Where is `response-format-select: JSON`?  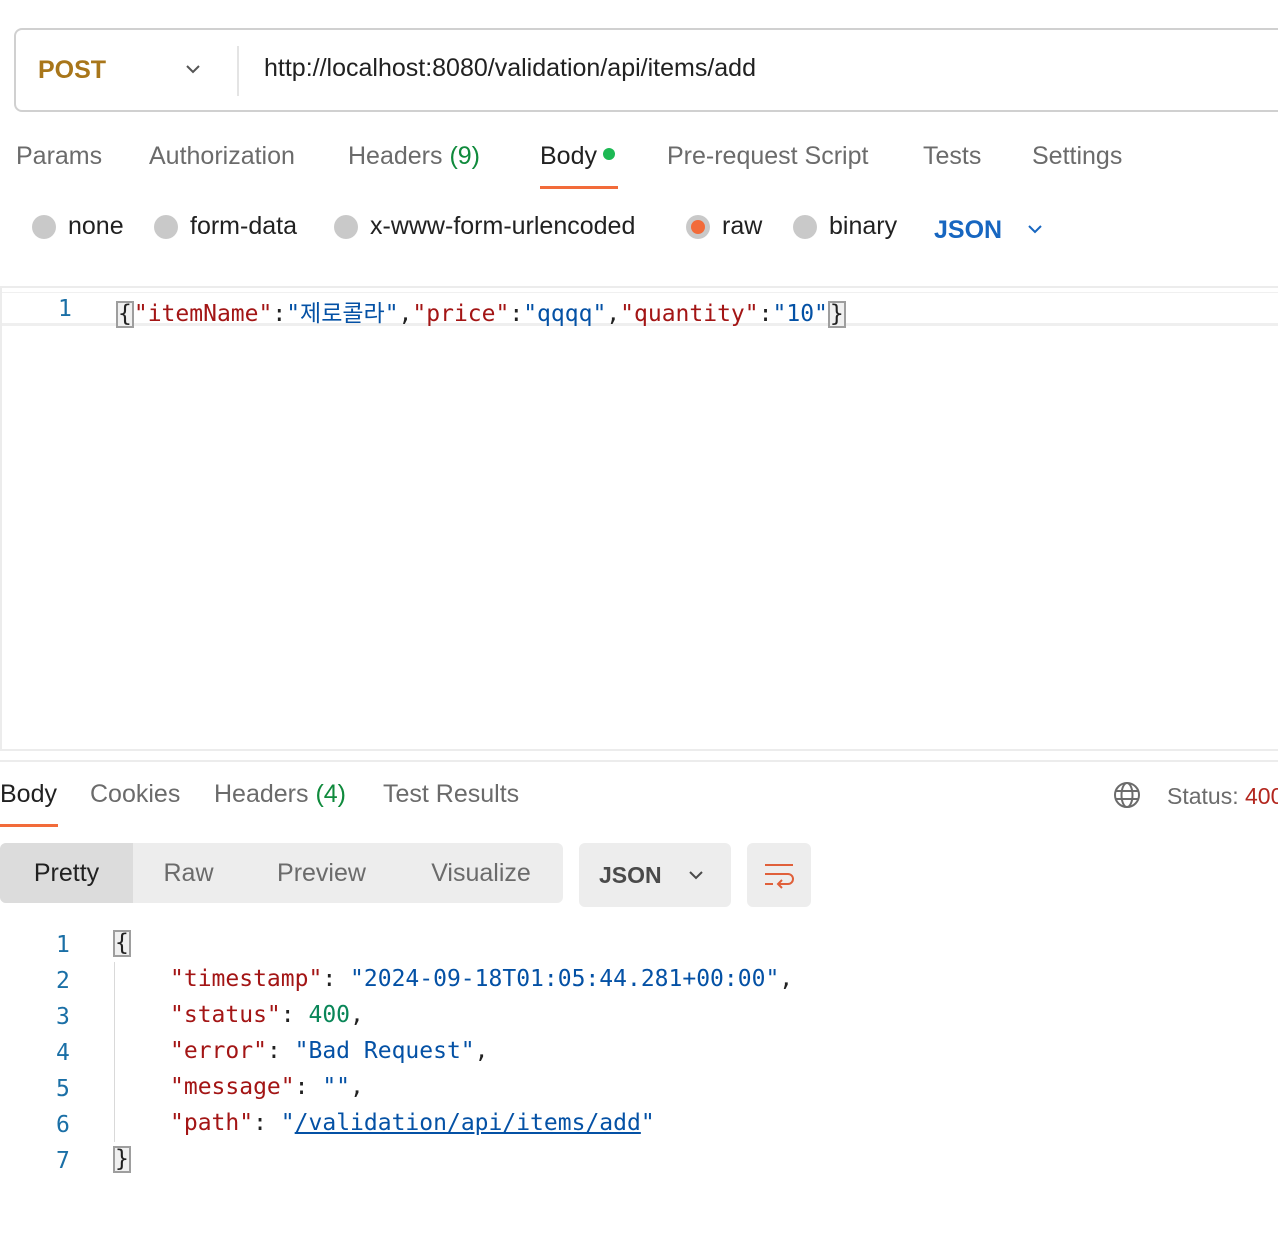 response-format-select: JSON is located at coordinates (655, 875).